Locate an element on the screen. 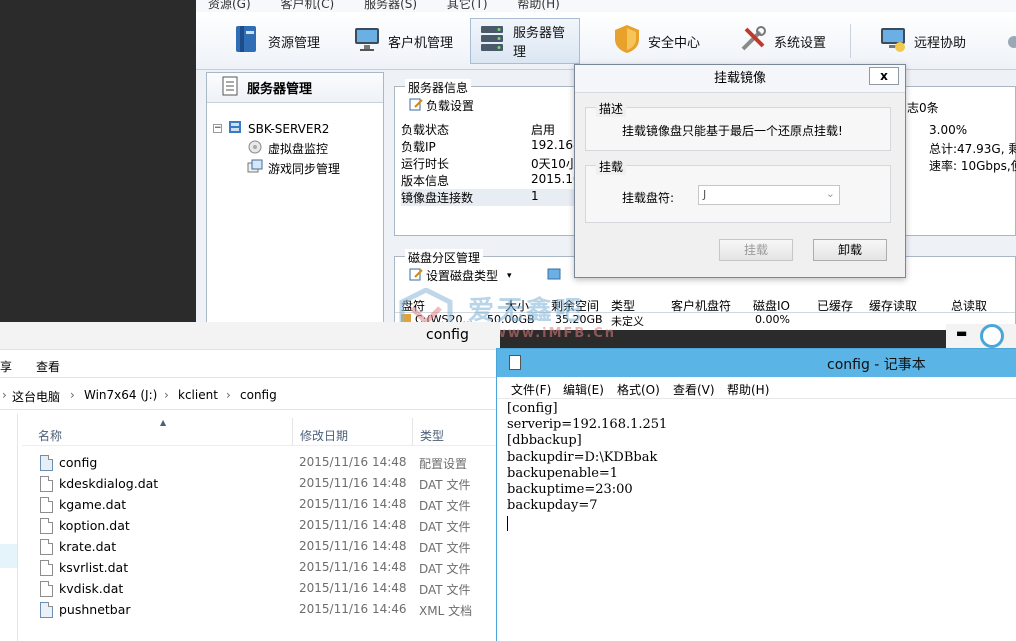 This screenshot has height=641, width=1016. disk-col-free: 剩余空间 is located at coordinates (575, 305).